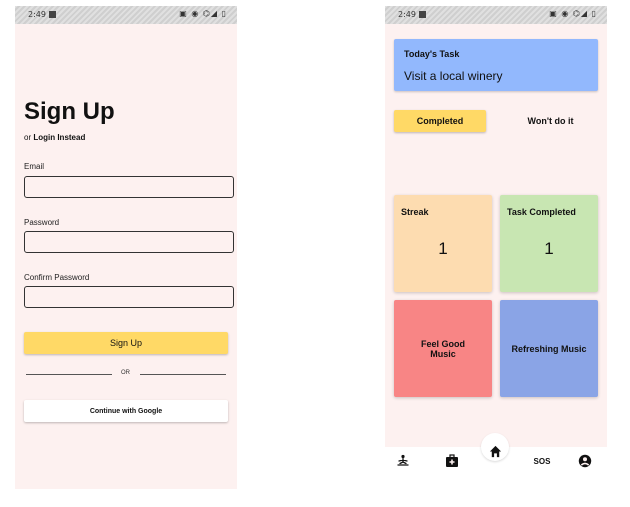 The height and width of the screenshot is (507, 630). What do you see at coordinates (34, 166) in the screenshot?
I see `email-label: Email` at bounding box center [34, 166].